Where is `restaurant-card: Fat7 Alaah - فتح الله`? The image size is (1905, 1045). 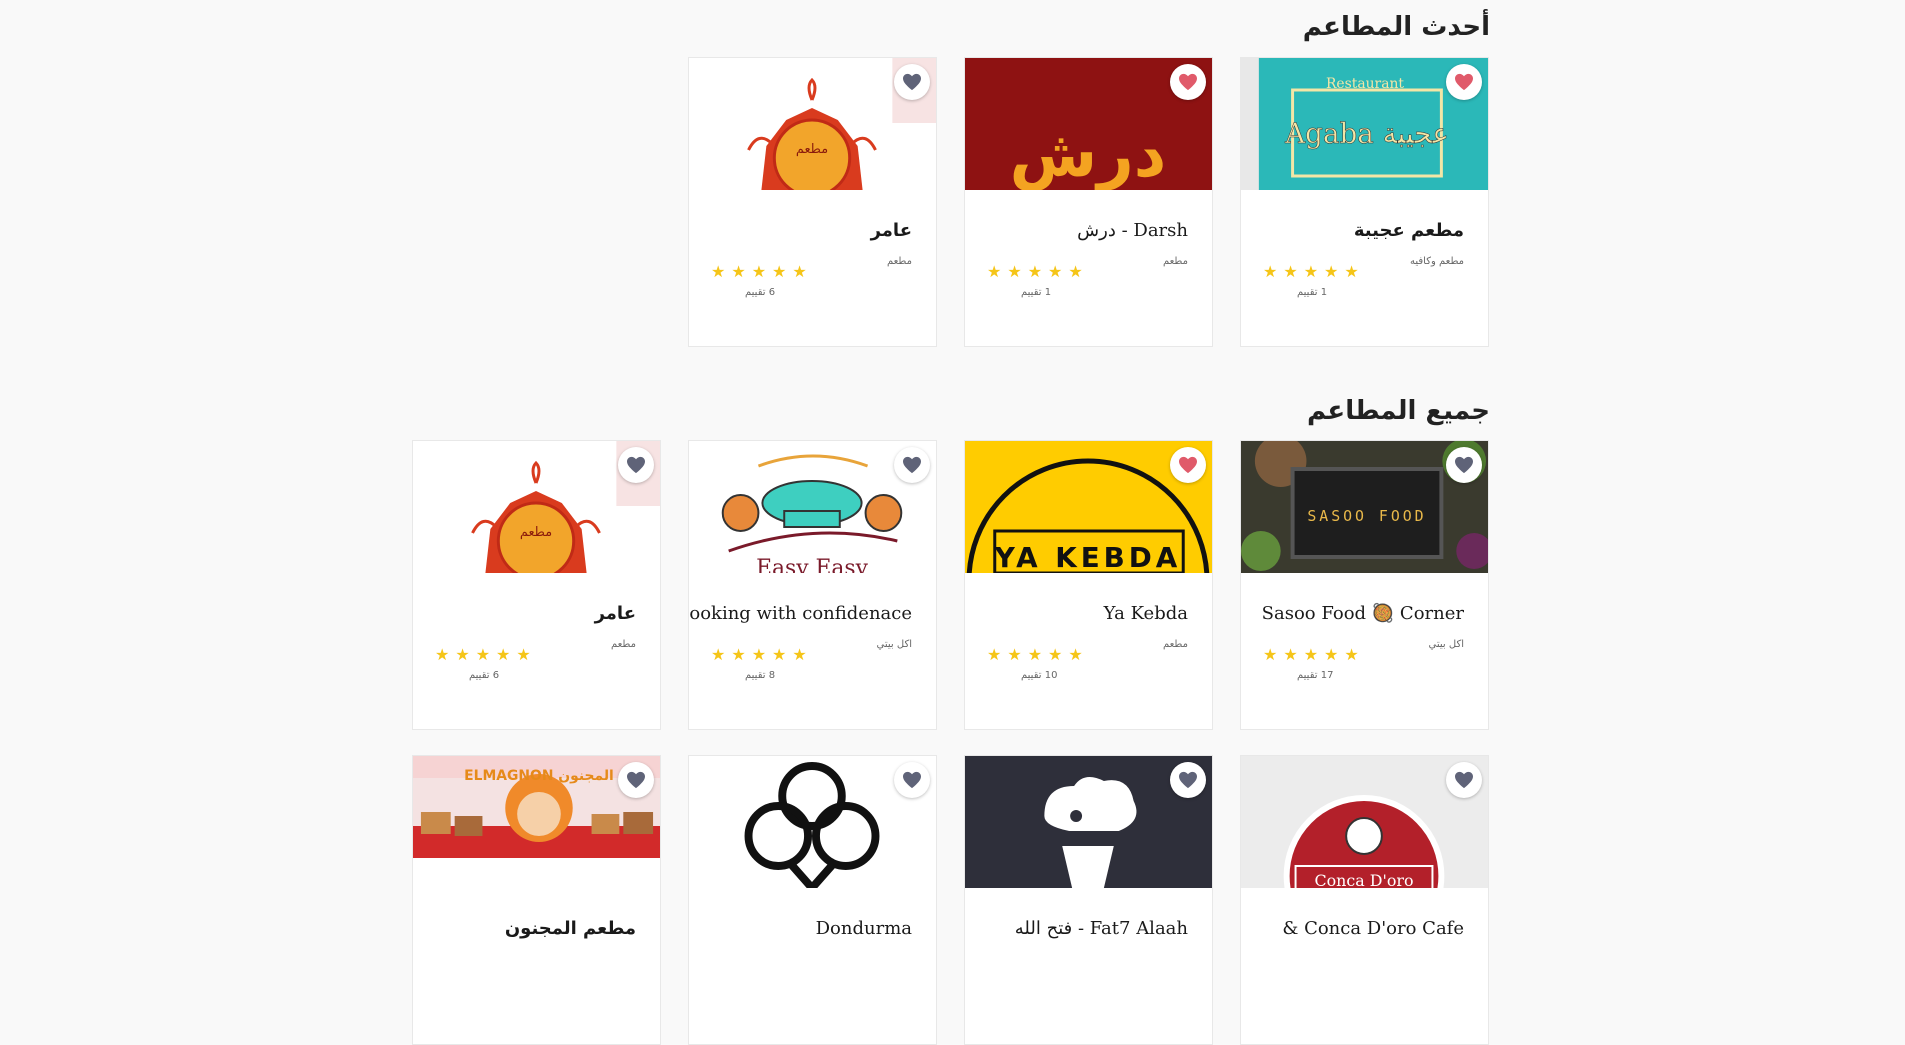
restaurant-card: Fat7 Alaah - فتح الله is located at coordinates (1088, 900).